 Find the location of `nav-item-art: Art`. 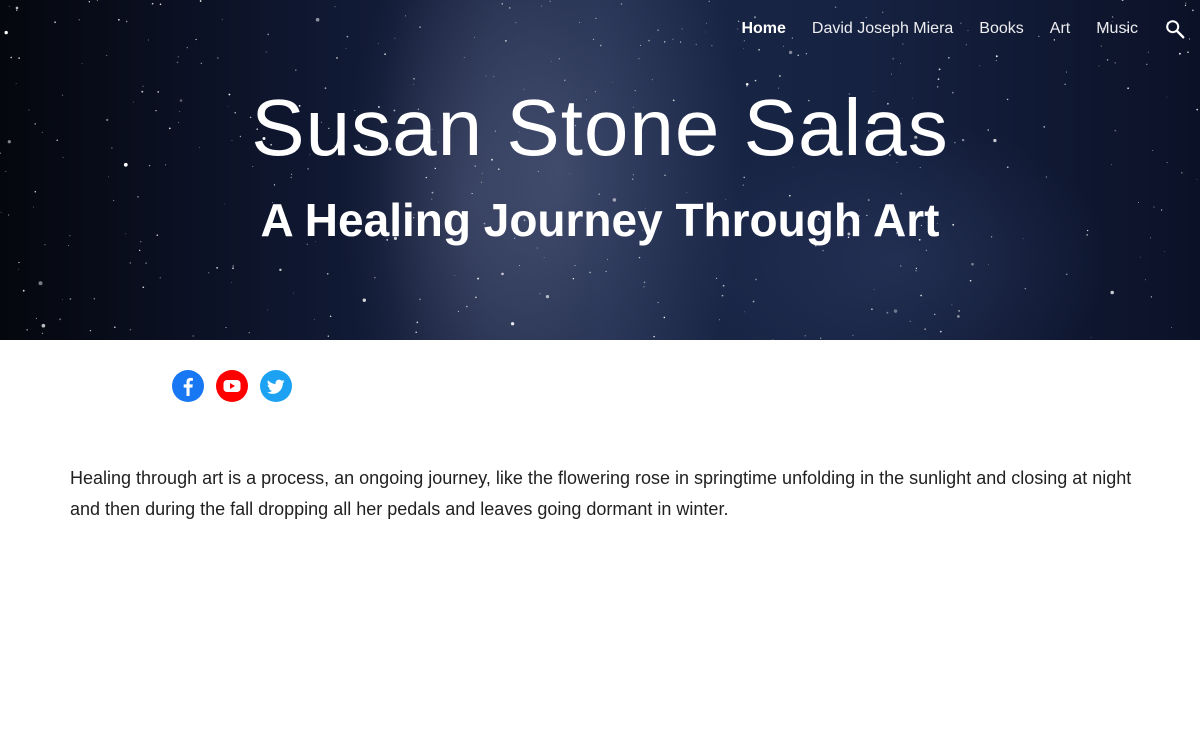

nav-item-art: Art is located at coordinates (1060, 29).